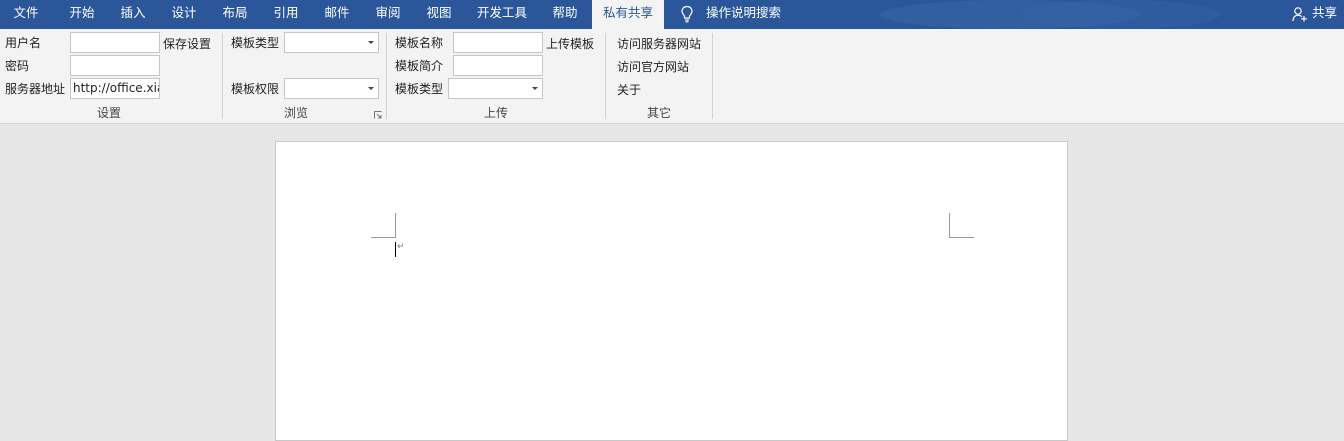  I want to click on tab-help: 帮助, so click(565, 14).